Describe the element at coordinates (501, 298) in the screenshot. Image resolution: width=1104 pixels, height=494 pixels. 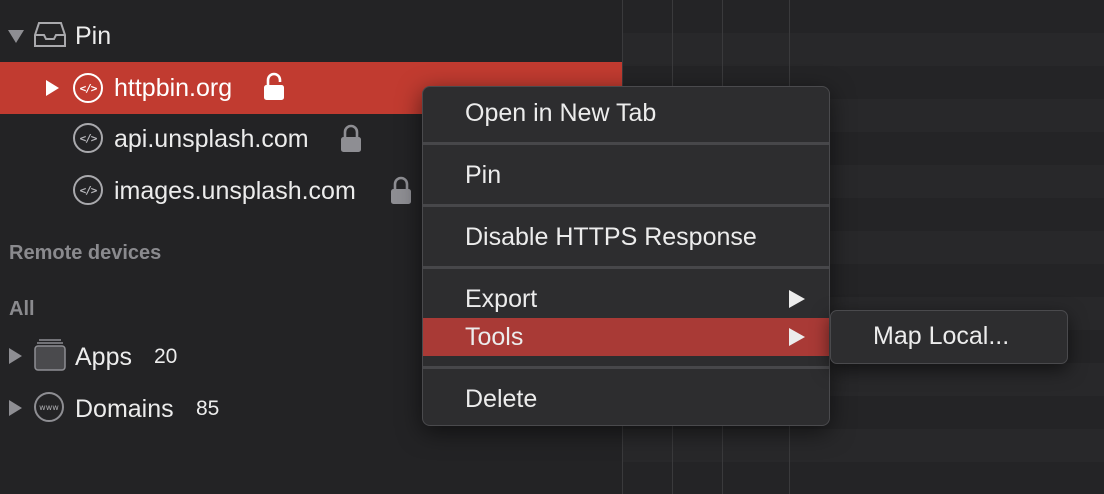
I see `menu-item-label: Export` at that location.